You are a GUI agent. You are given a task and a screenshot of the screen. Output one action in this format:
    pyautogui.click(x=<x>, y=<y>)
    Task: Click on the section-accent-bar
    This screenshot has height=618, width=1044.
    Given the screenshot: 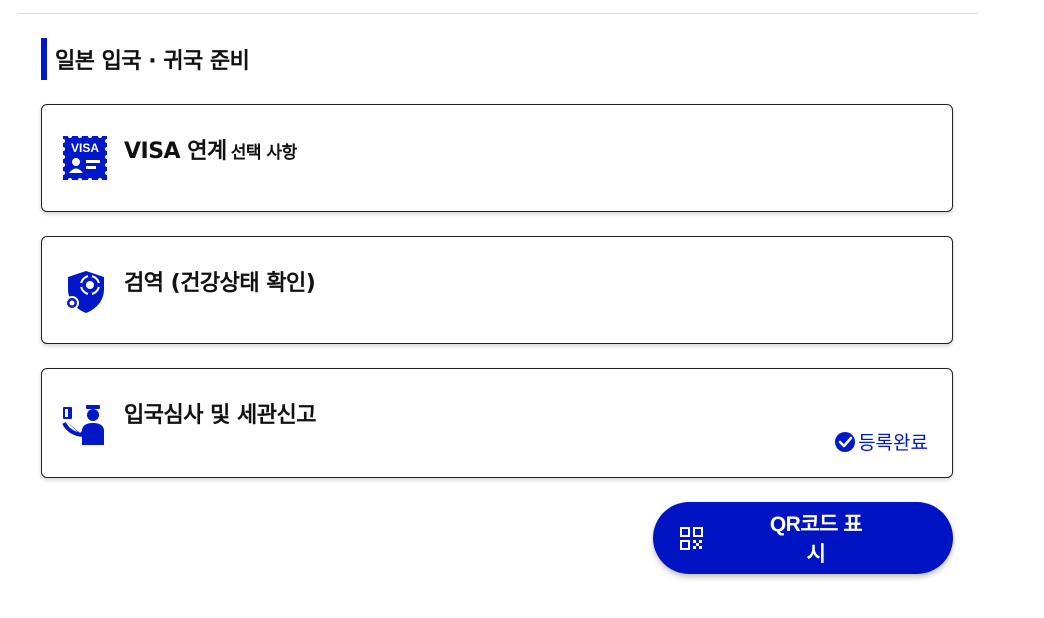 What is the action you would take?
    pyautogui.click(x=44, y=59)
    